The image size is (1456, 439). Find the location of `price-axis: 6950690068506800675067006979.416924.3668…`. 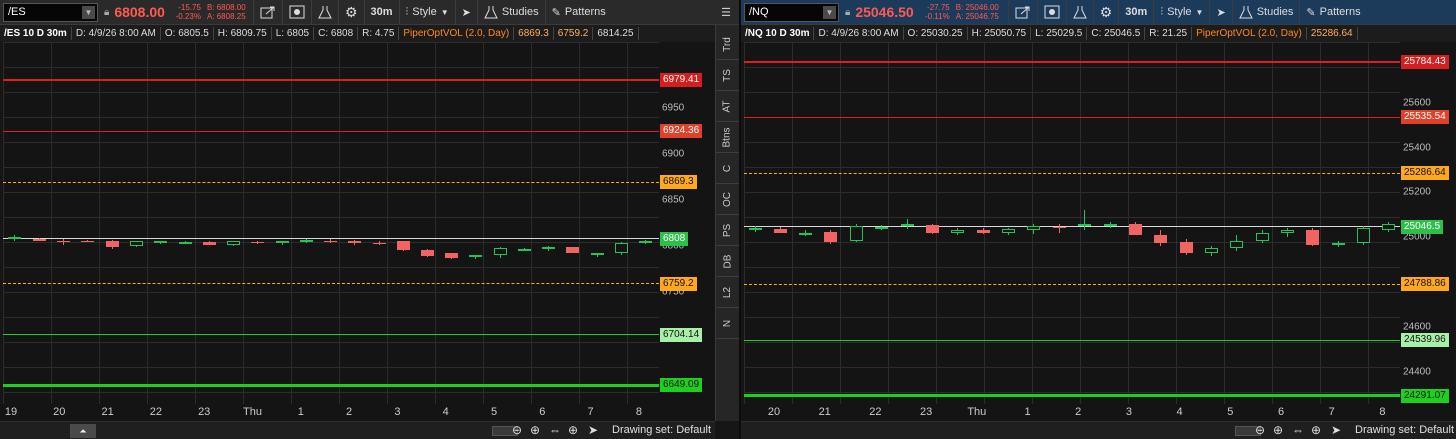

price-axis: 6950690068506800675067006979.416924.3668… is located at coordinates (686, 223).